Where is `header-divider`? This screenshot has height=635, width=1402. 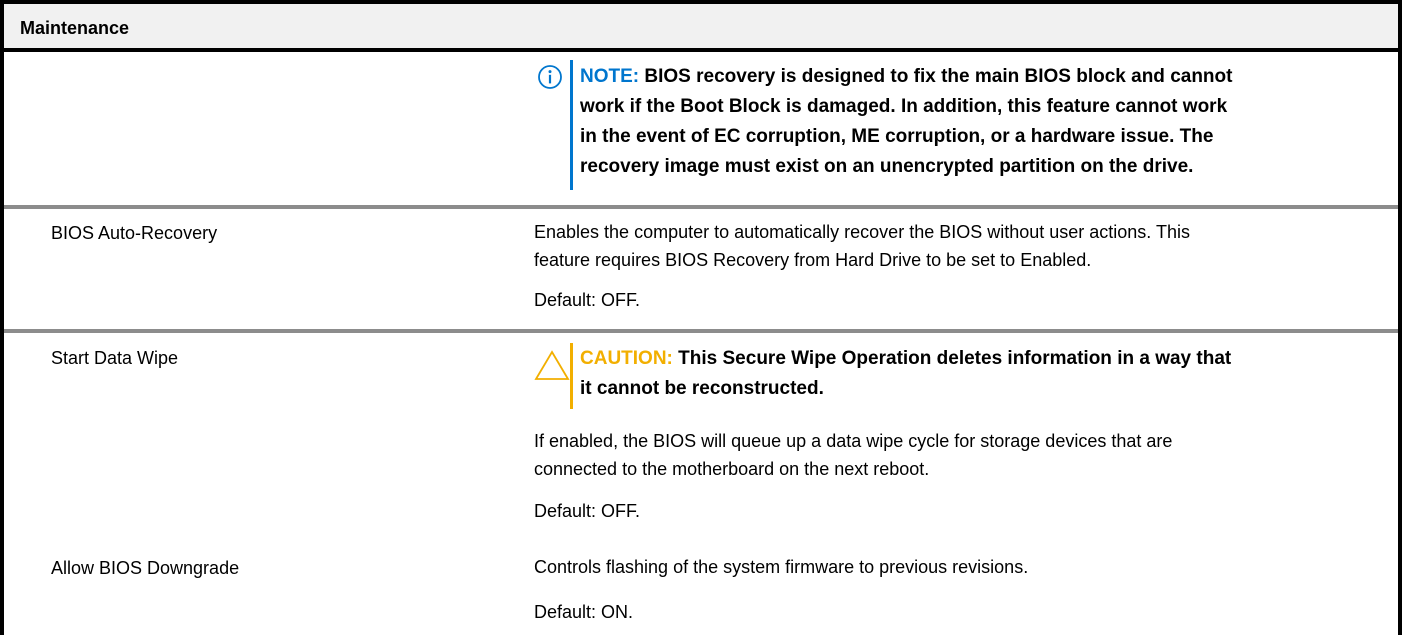
header-divider is located at coordinates (701, 50).